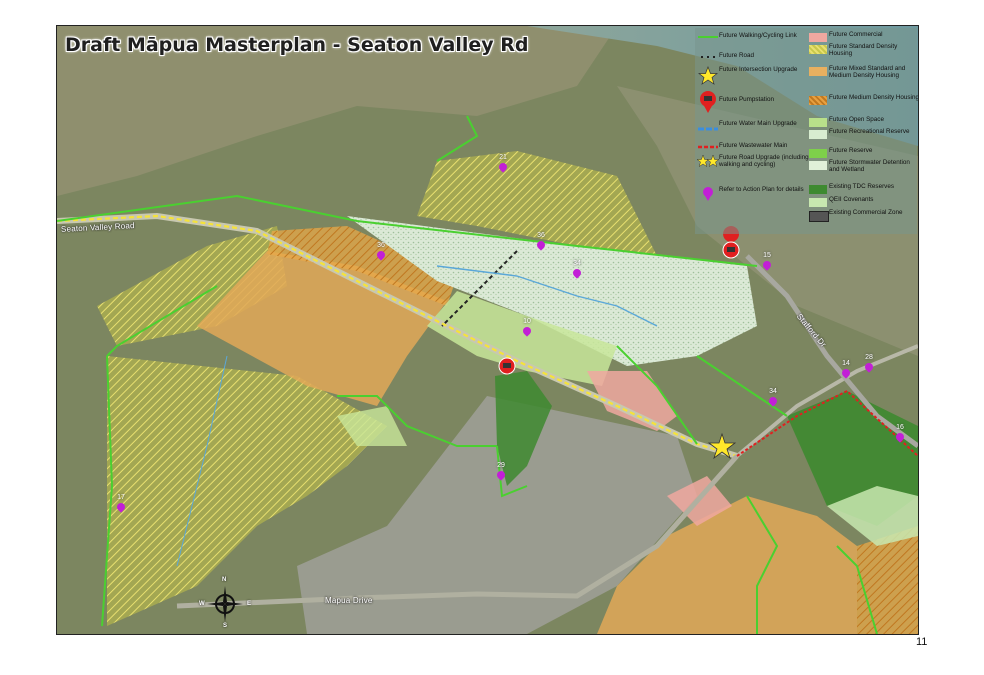  Describe the element at coordinates (846, 363) in the screenshot. I see `action-pin-label: 14` at that location.